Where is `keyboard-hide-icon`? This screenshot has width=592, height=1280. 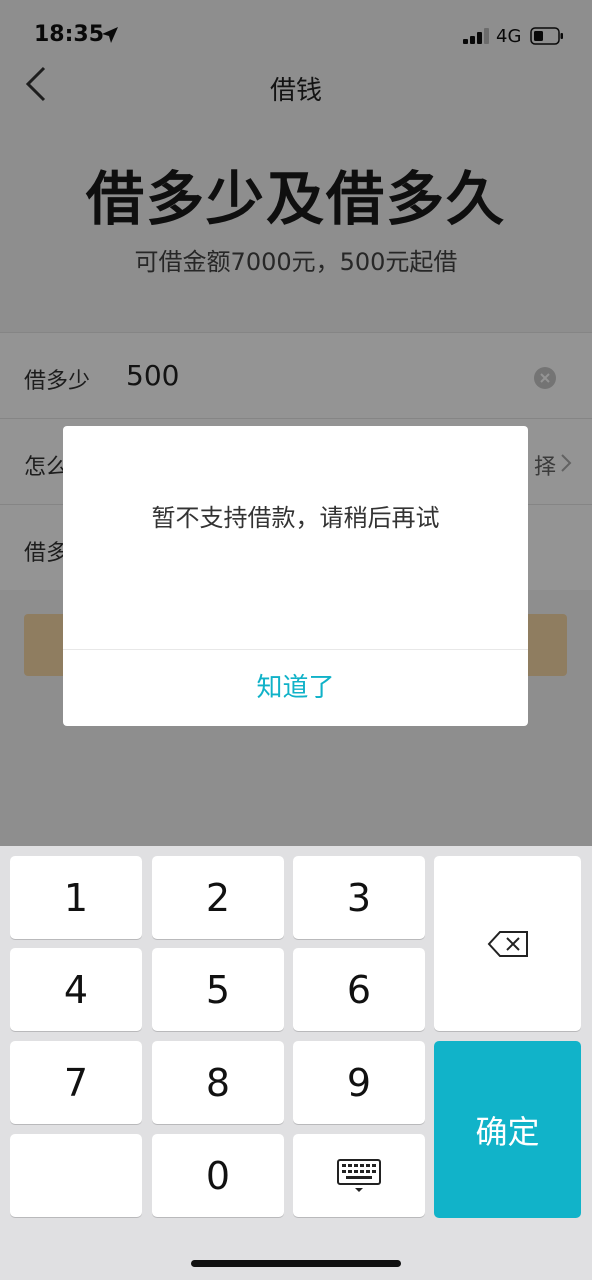
keyboard-hide-icon is located at coordinates (359, 1175).